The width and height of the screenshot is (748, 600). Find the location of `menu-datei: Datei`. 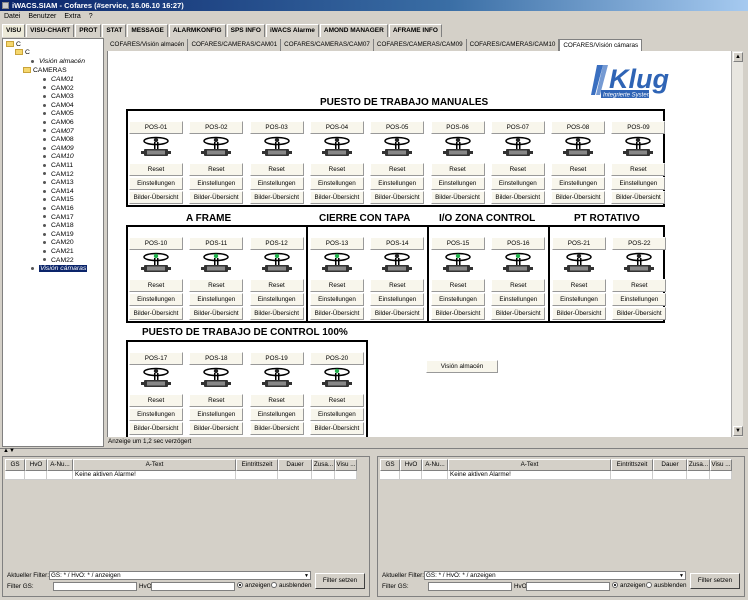

menu-datei: Datei is located at coordinates (12, 16).